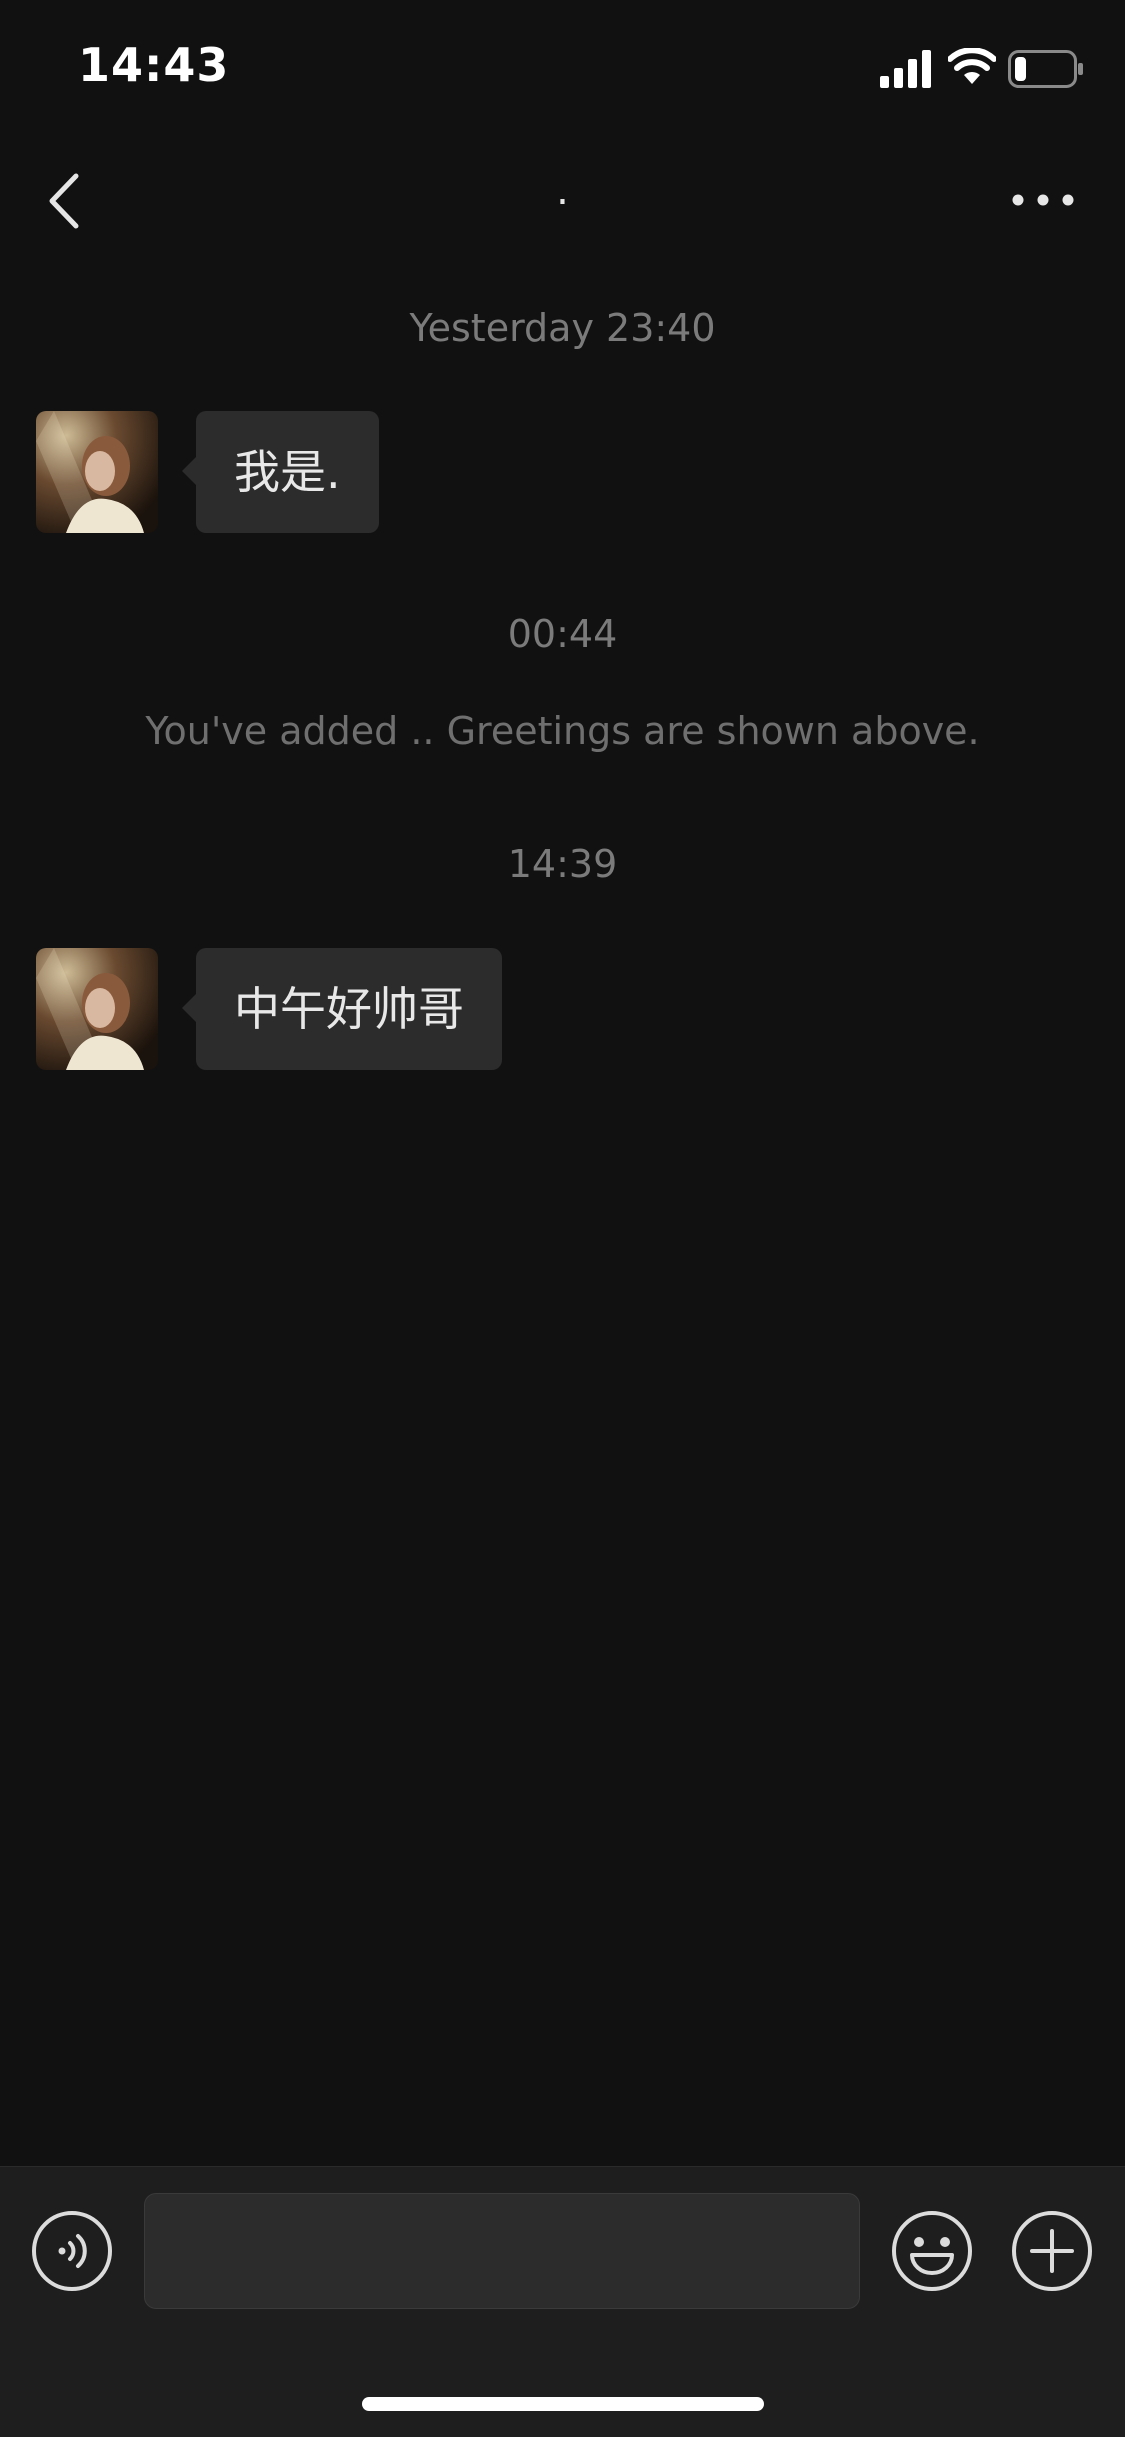  I want to click on signal-icon, so click(905, 69).